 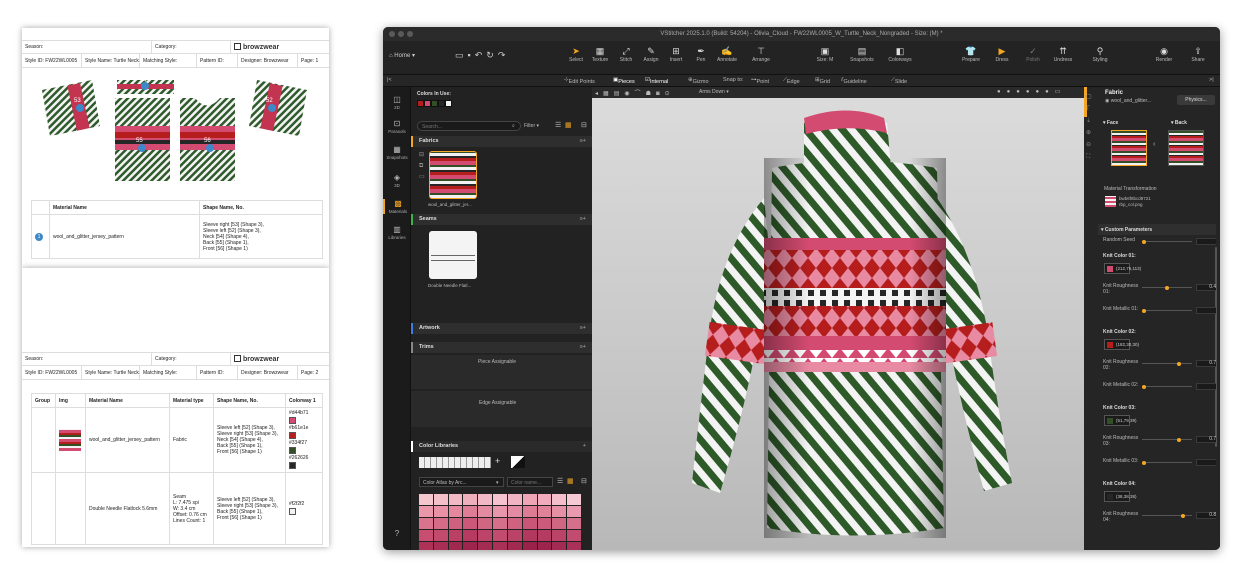 What do you see at coordinates (568, 125) in the screenshot?
I see `grid-view-icon: ▦` at bounding box center [568, 125].